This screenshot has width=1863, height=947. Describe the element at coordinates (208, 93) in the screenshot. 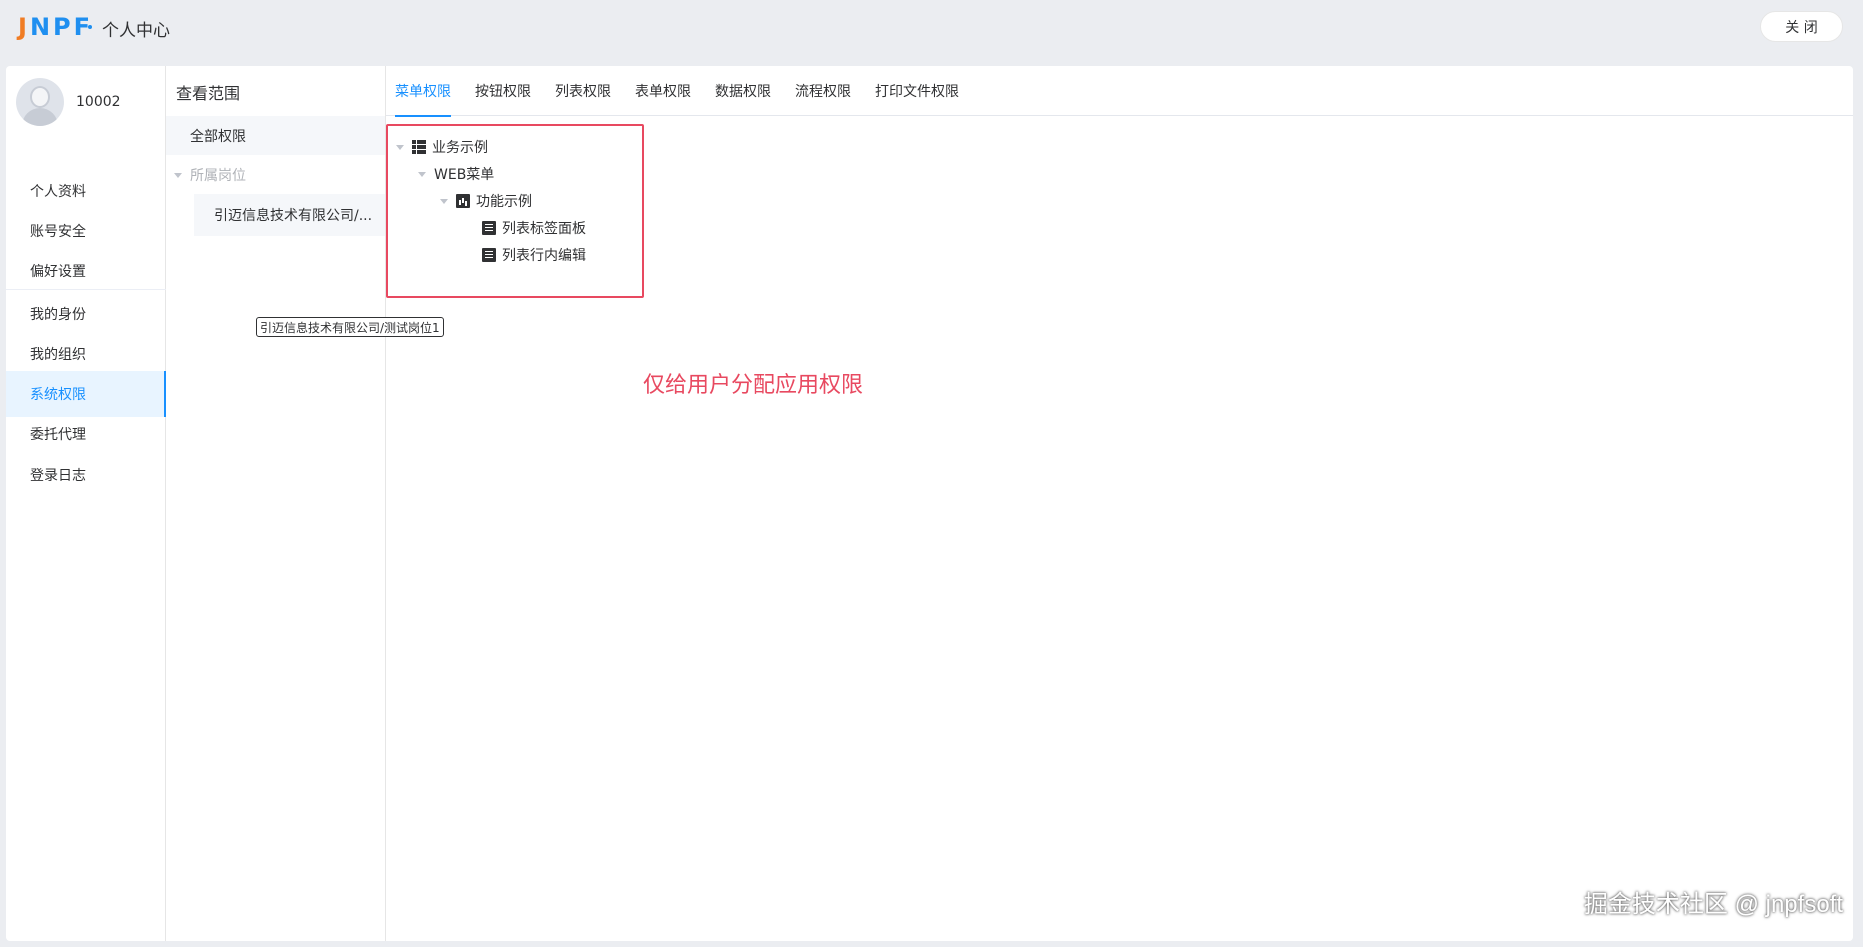

I see `scope-title: 查看范围` at that location.